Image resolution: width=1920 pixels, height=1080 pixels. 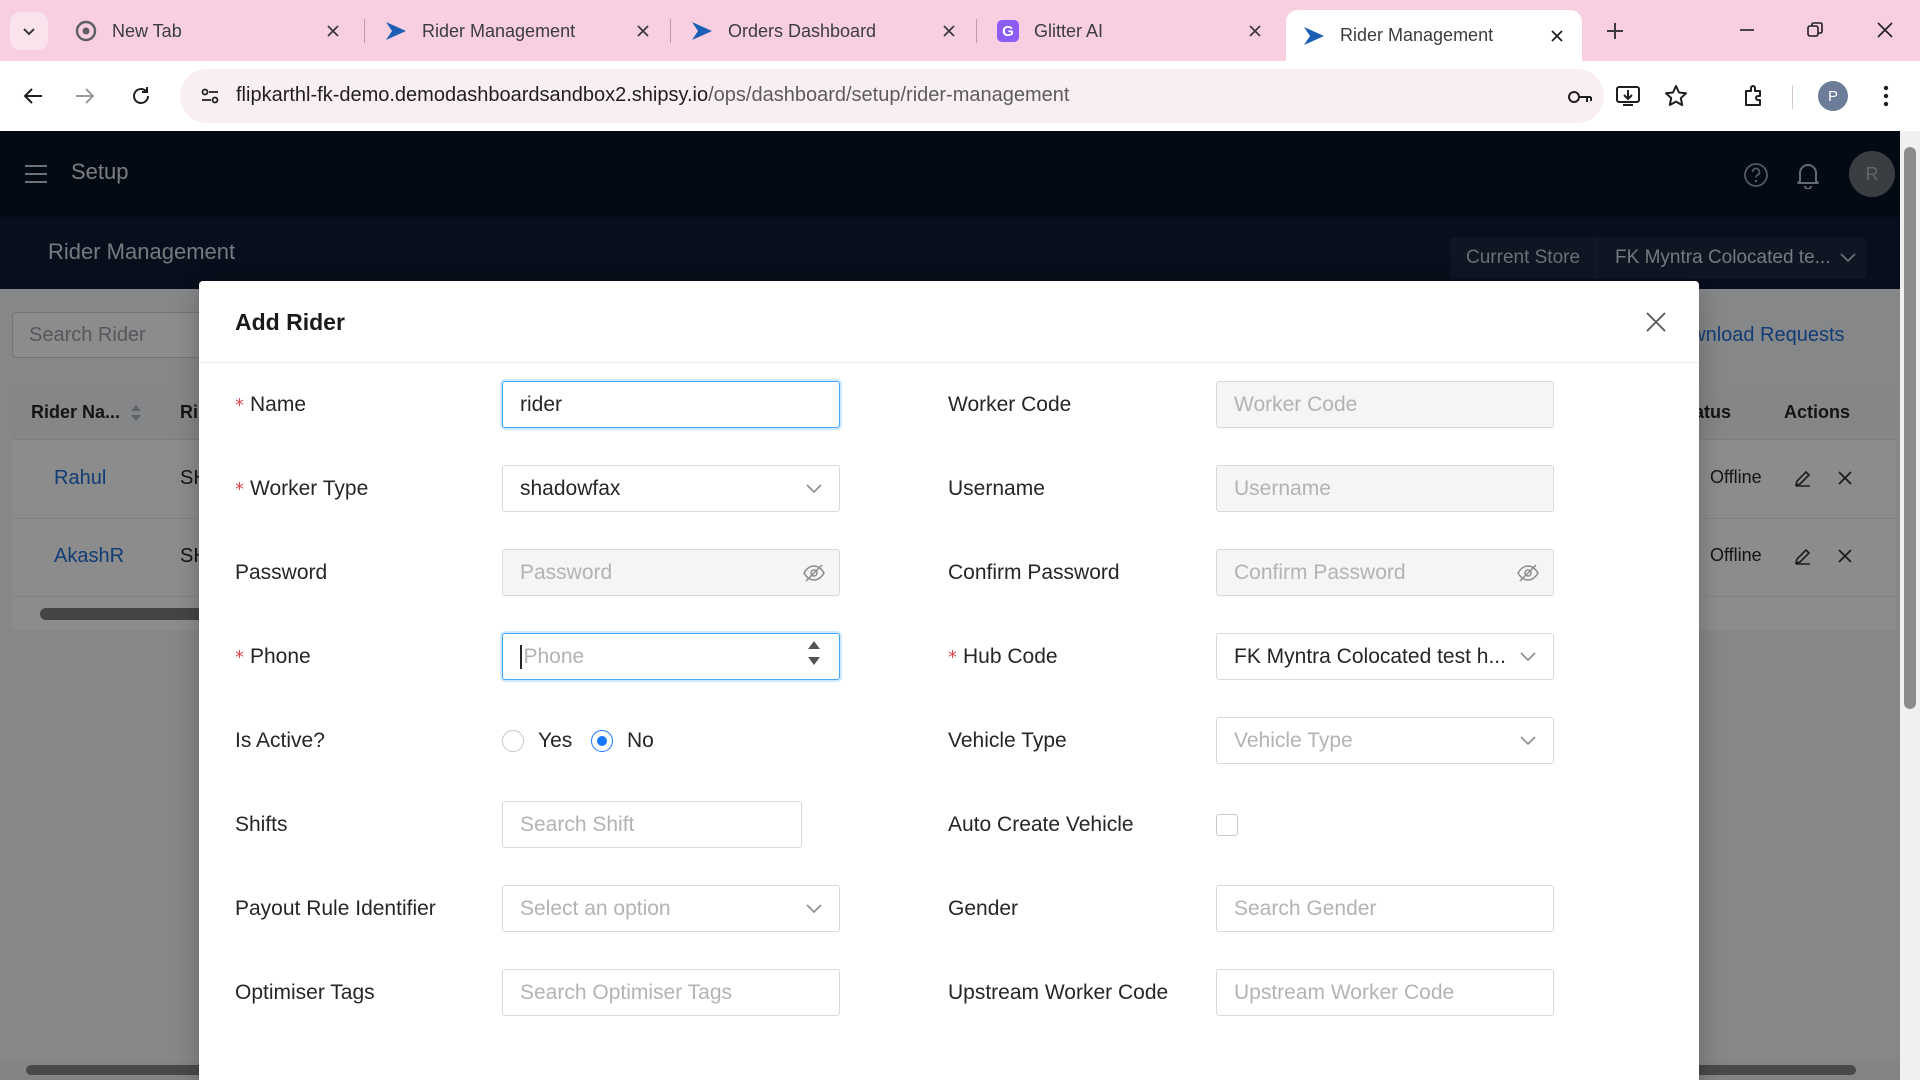 What do you see at coordinates (814, 653) in the screenshot?
I see `number-stepper-icon` at bounding box center [814, 653].